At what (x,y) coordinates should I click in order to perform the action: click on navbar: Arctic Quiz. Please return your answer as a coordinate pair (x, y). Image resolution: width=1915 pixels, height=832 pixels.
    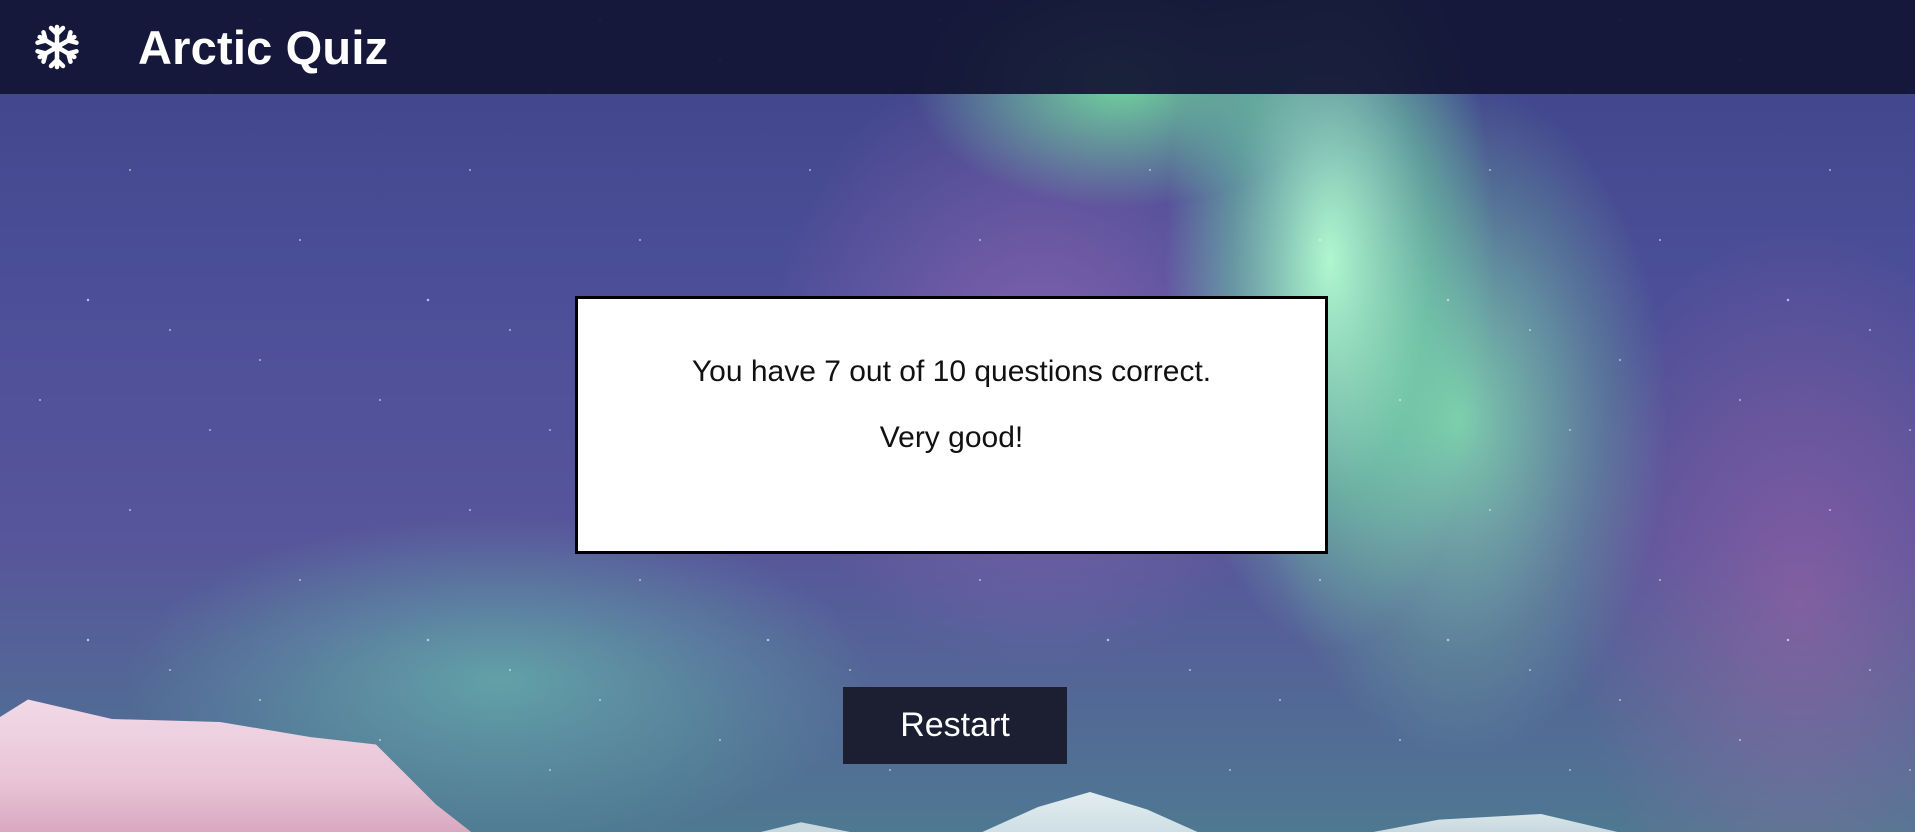
    Looking at the image, I should click on (957, 47).